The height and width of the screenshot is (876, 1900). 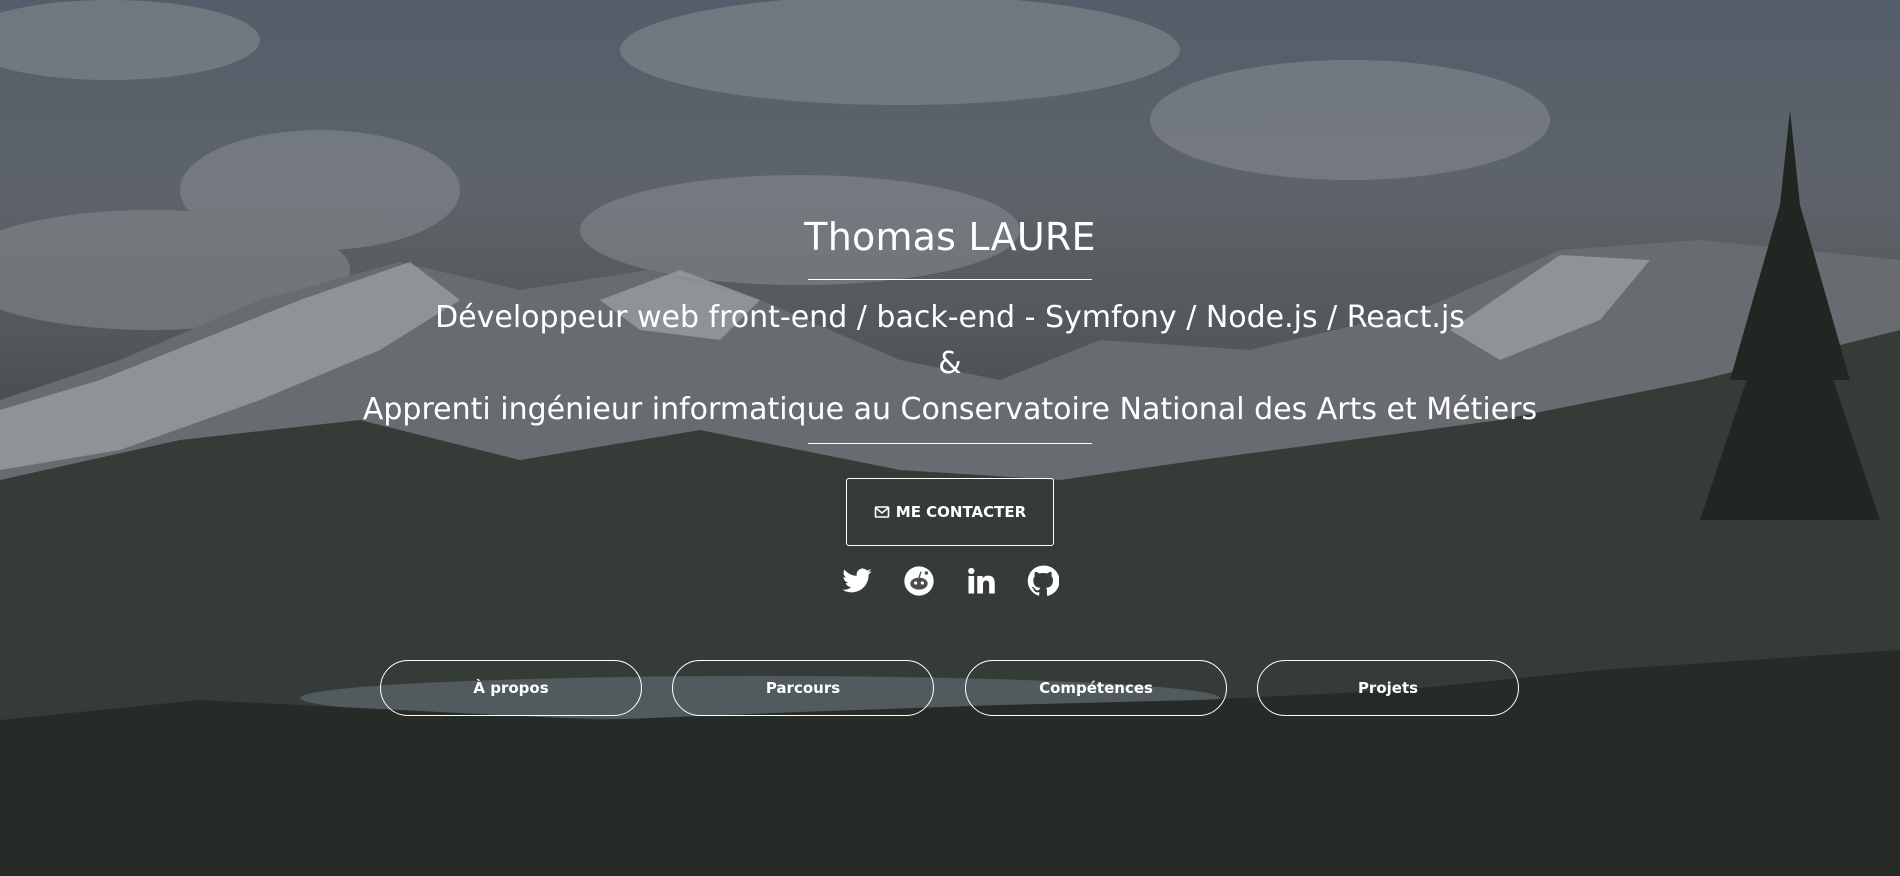 What do you see at coordinates (1043, 581) in the screenshot?
I see `github-icon` at bounding box center [1043, 581].